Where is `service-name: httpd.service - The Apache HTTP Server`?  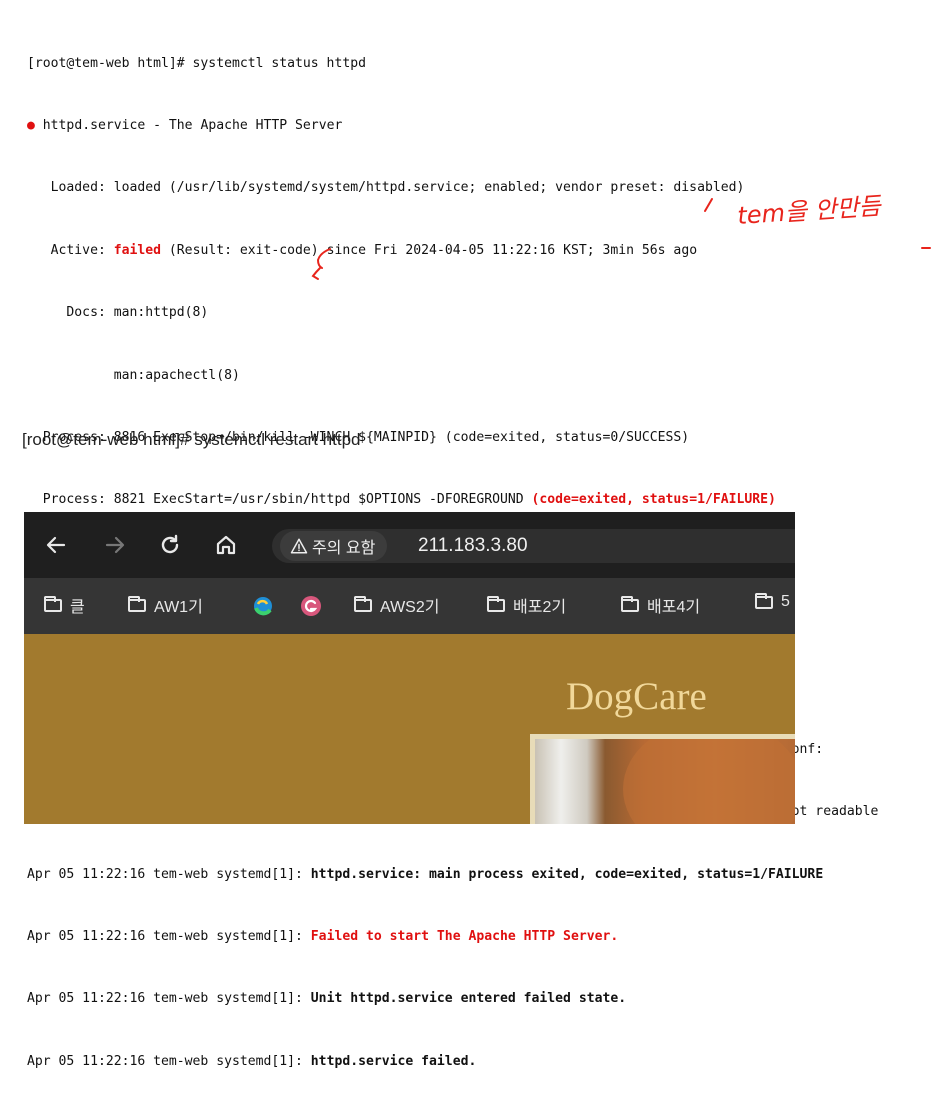
service-name: httpd.service - The Apache HTTP Server is located at coordinates (192, 125).